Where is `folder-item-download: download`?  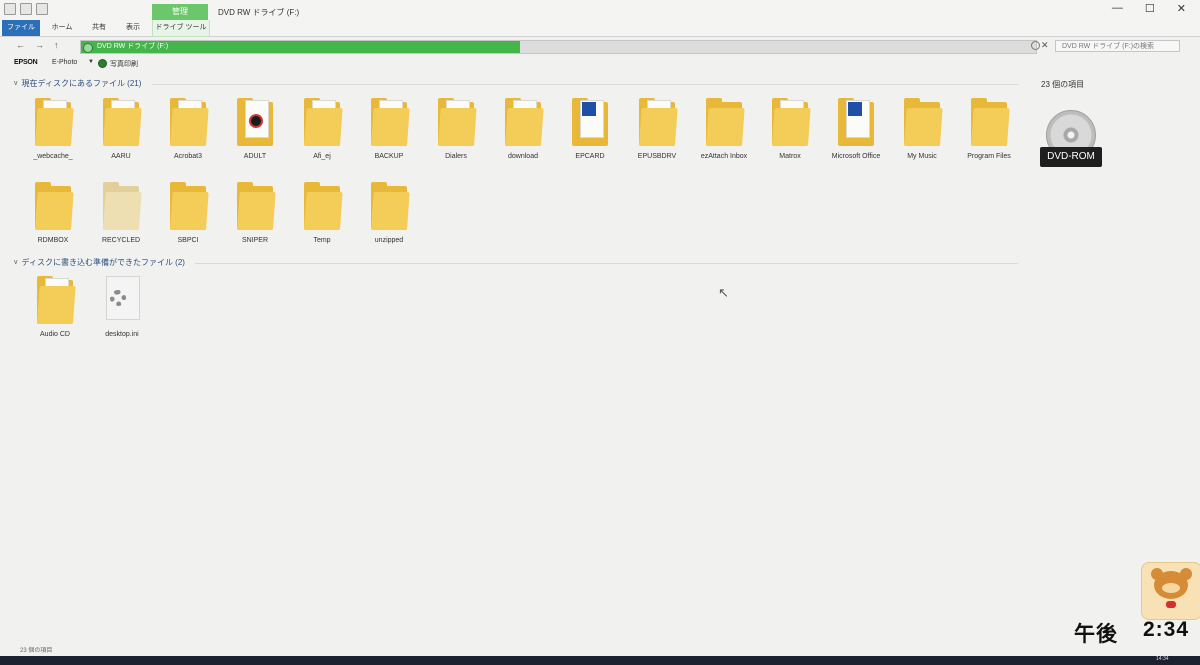 folder-item-download: download is located at coordinates (523, 130).